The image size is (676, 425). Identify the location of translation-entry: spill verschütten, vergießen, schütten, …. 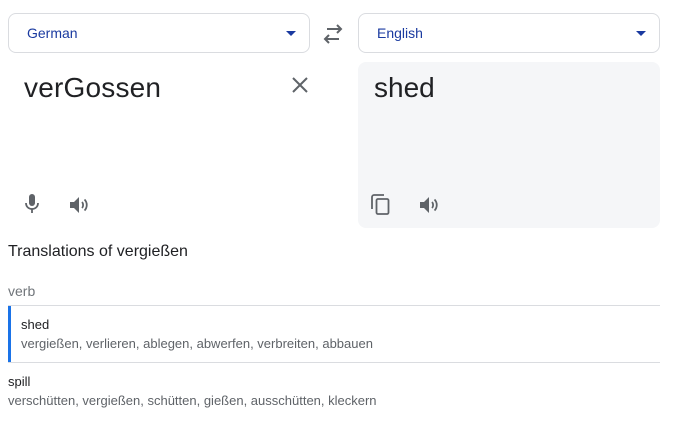
(334, 391).